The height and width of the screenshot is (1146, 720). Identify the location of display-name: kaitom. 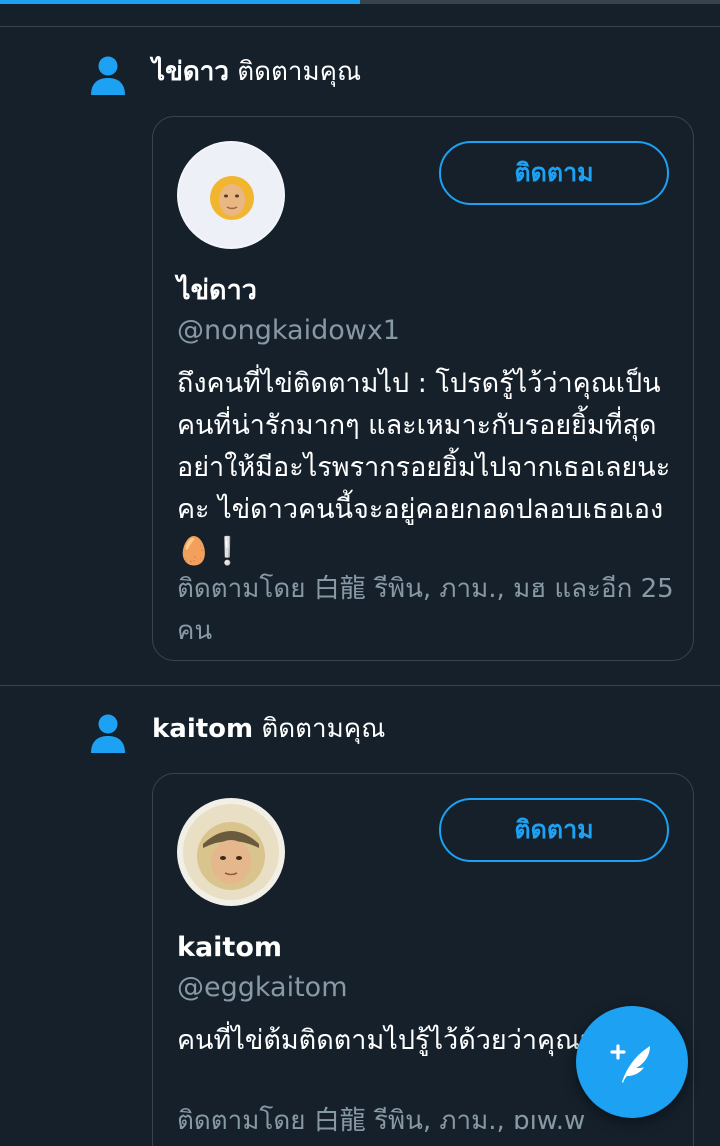
(229, 948).